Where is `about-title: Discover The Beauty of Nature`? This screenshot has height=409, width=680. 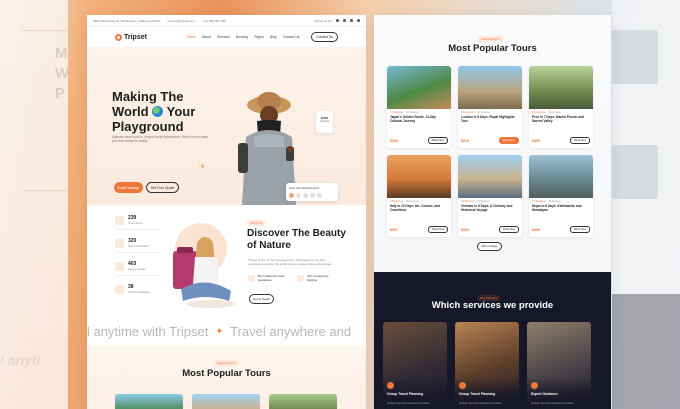 about-title: Discover The Beauty of Nature is located at coordinates (296, 239).